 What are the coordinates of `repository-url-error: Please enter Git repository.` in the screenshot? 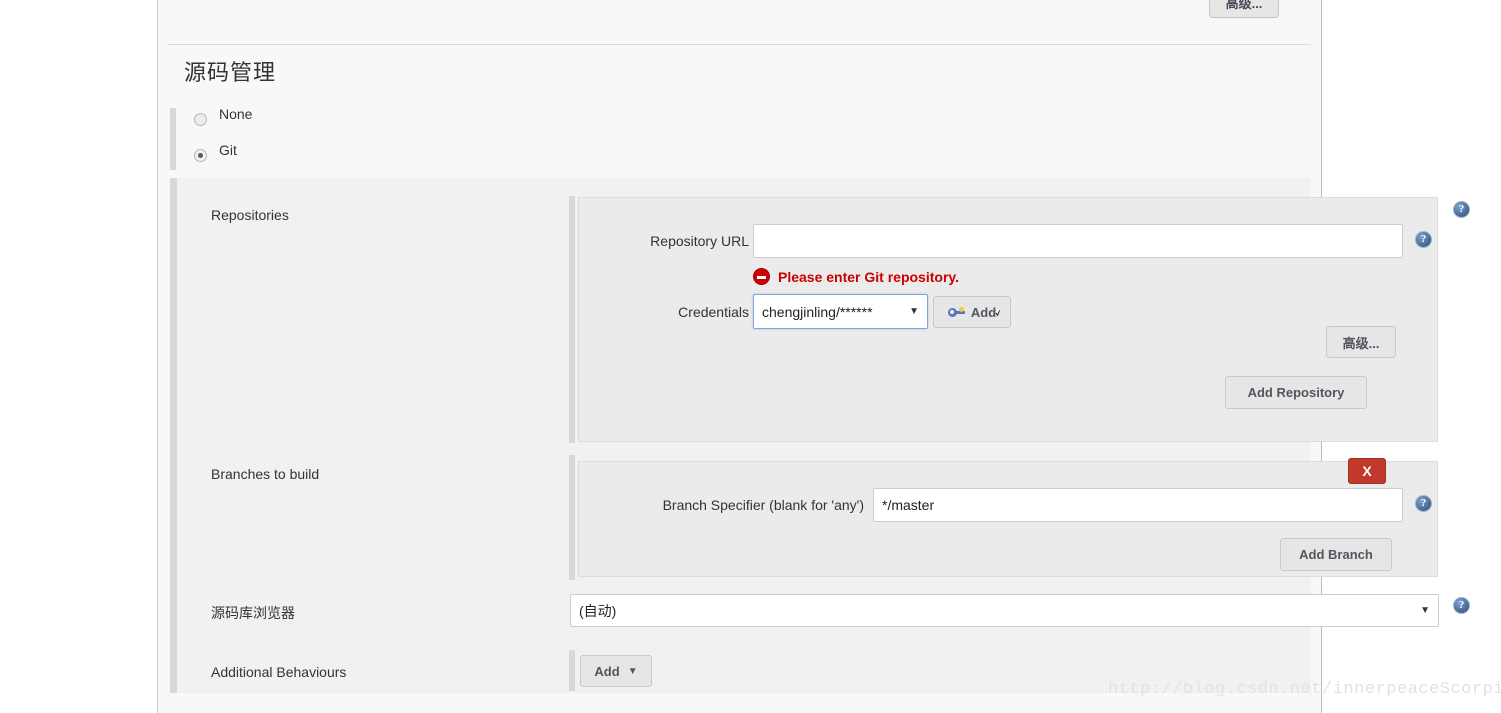 It's located at (856, 276).